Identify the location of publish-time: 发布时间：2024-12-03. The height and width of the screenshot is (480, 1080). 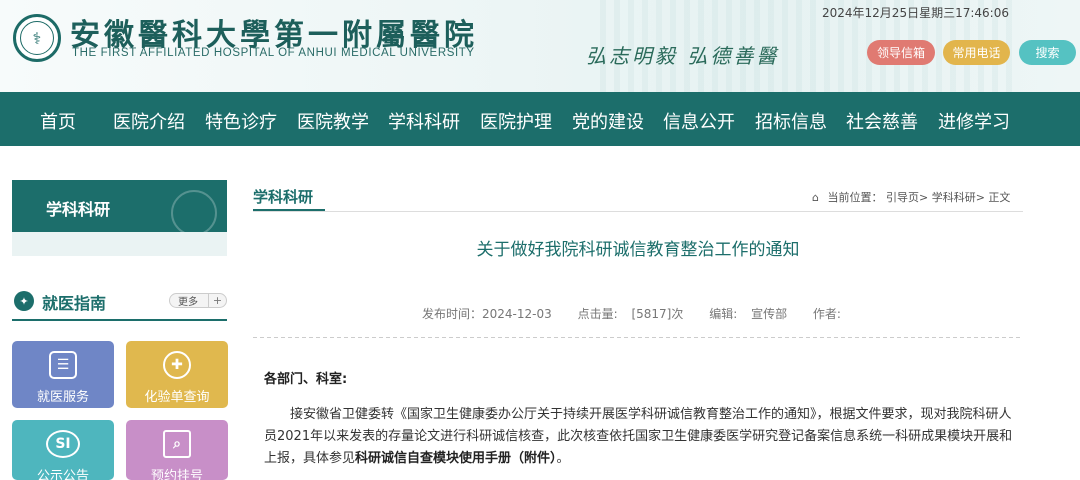
(487, 314).